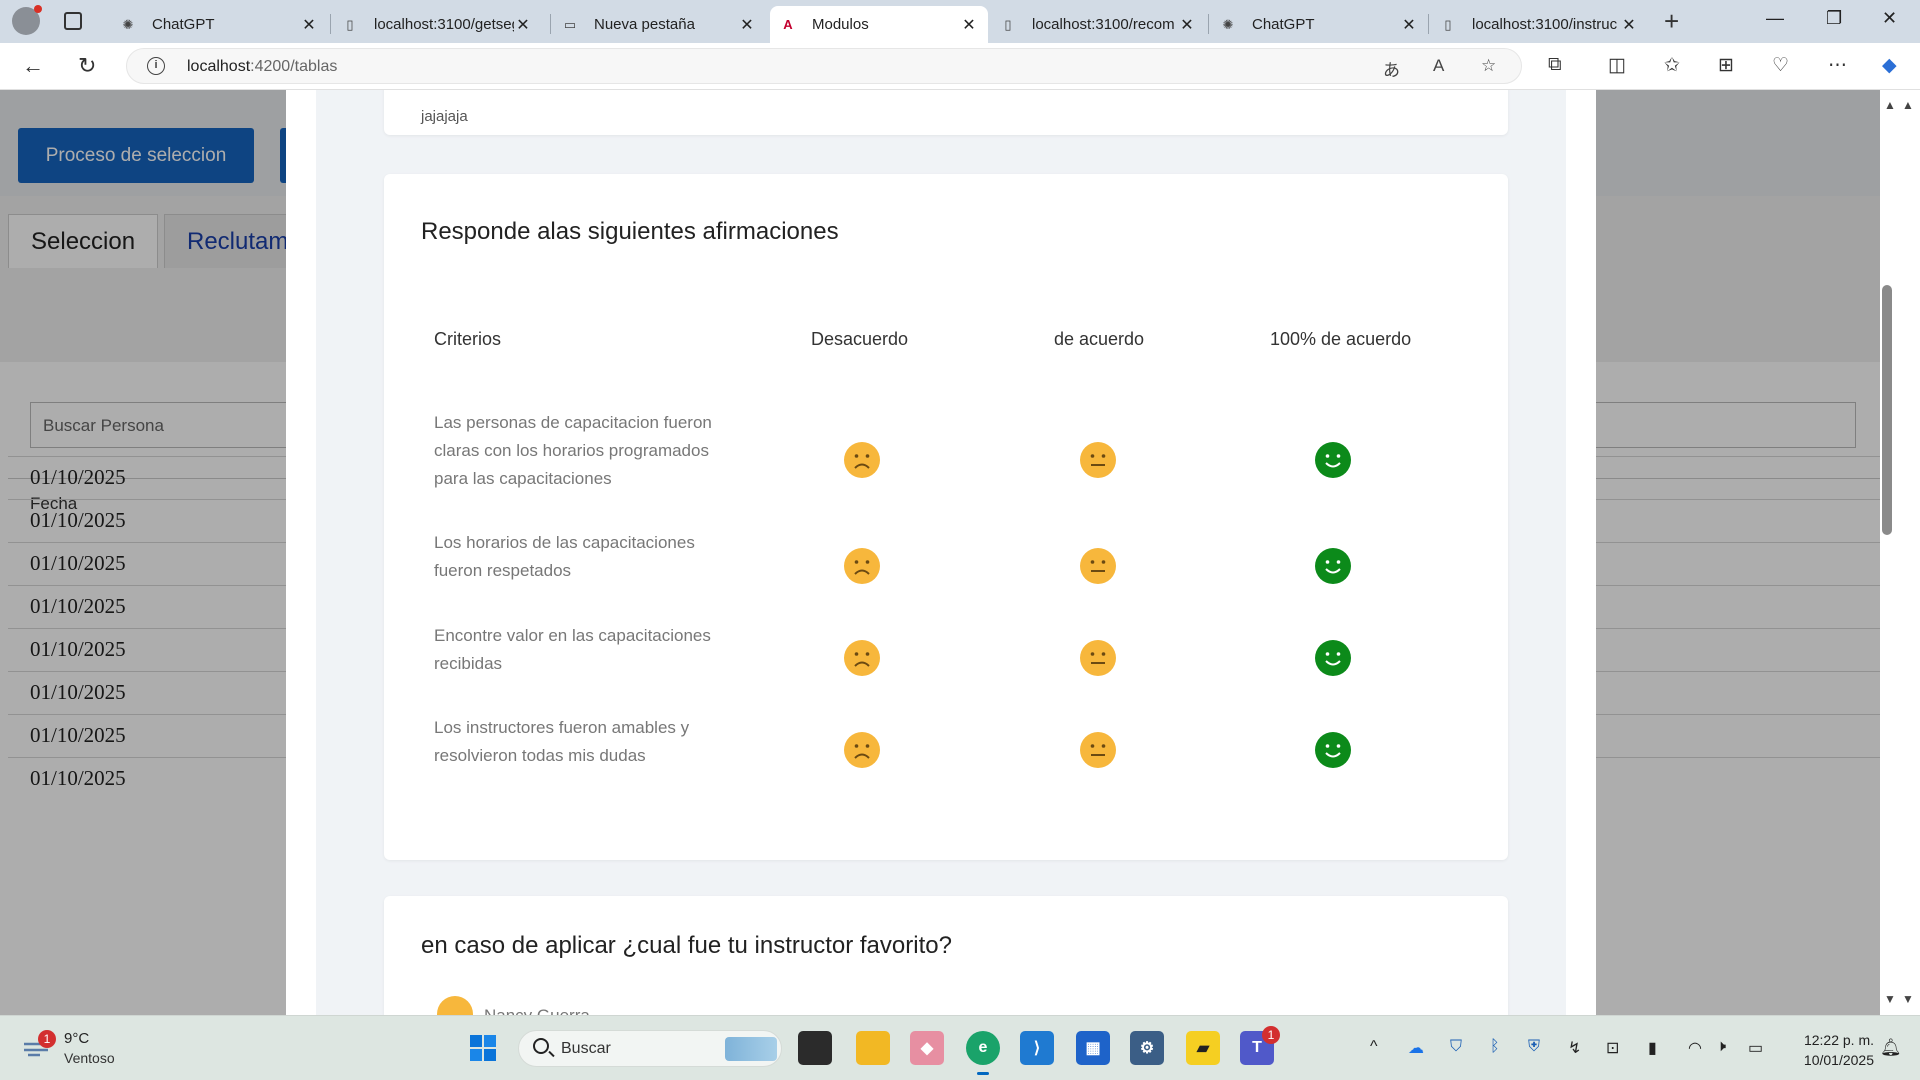  Describe the element at coordinates (1391, 68) in the screenshot. I see `translate-icon: あ` at that location.